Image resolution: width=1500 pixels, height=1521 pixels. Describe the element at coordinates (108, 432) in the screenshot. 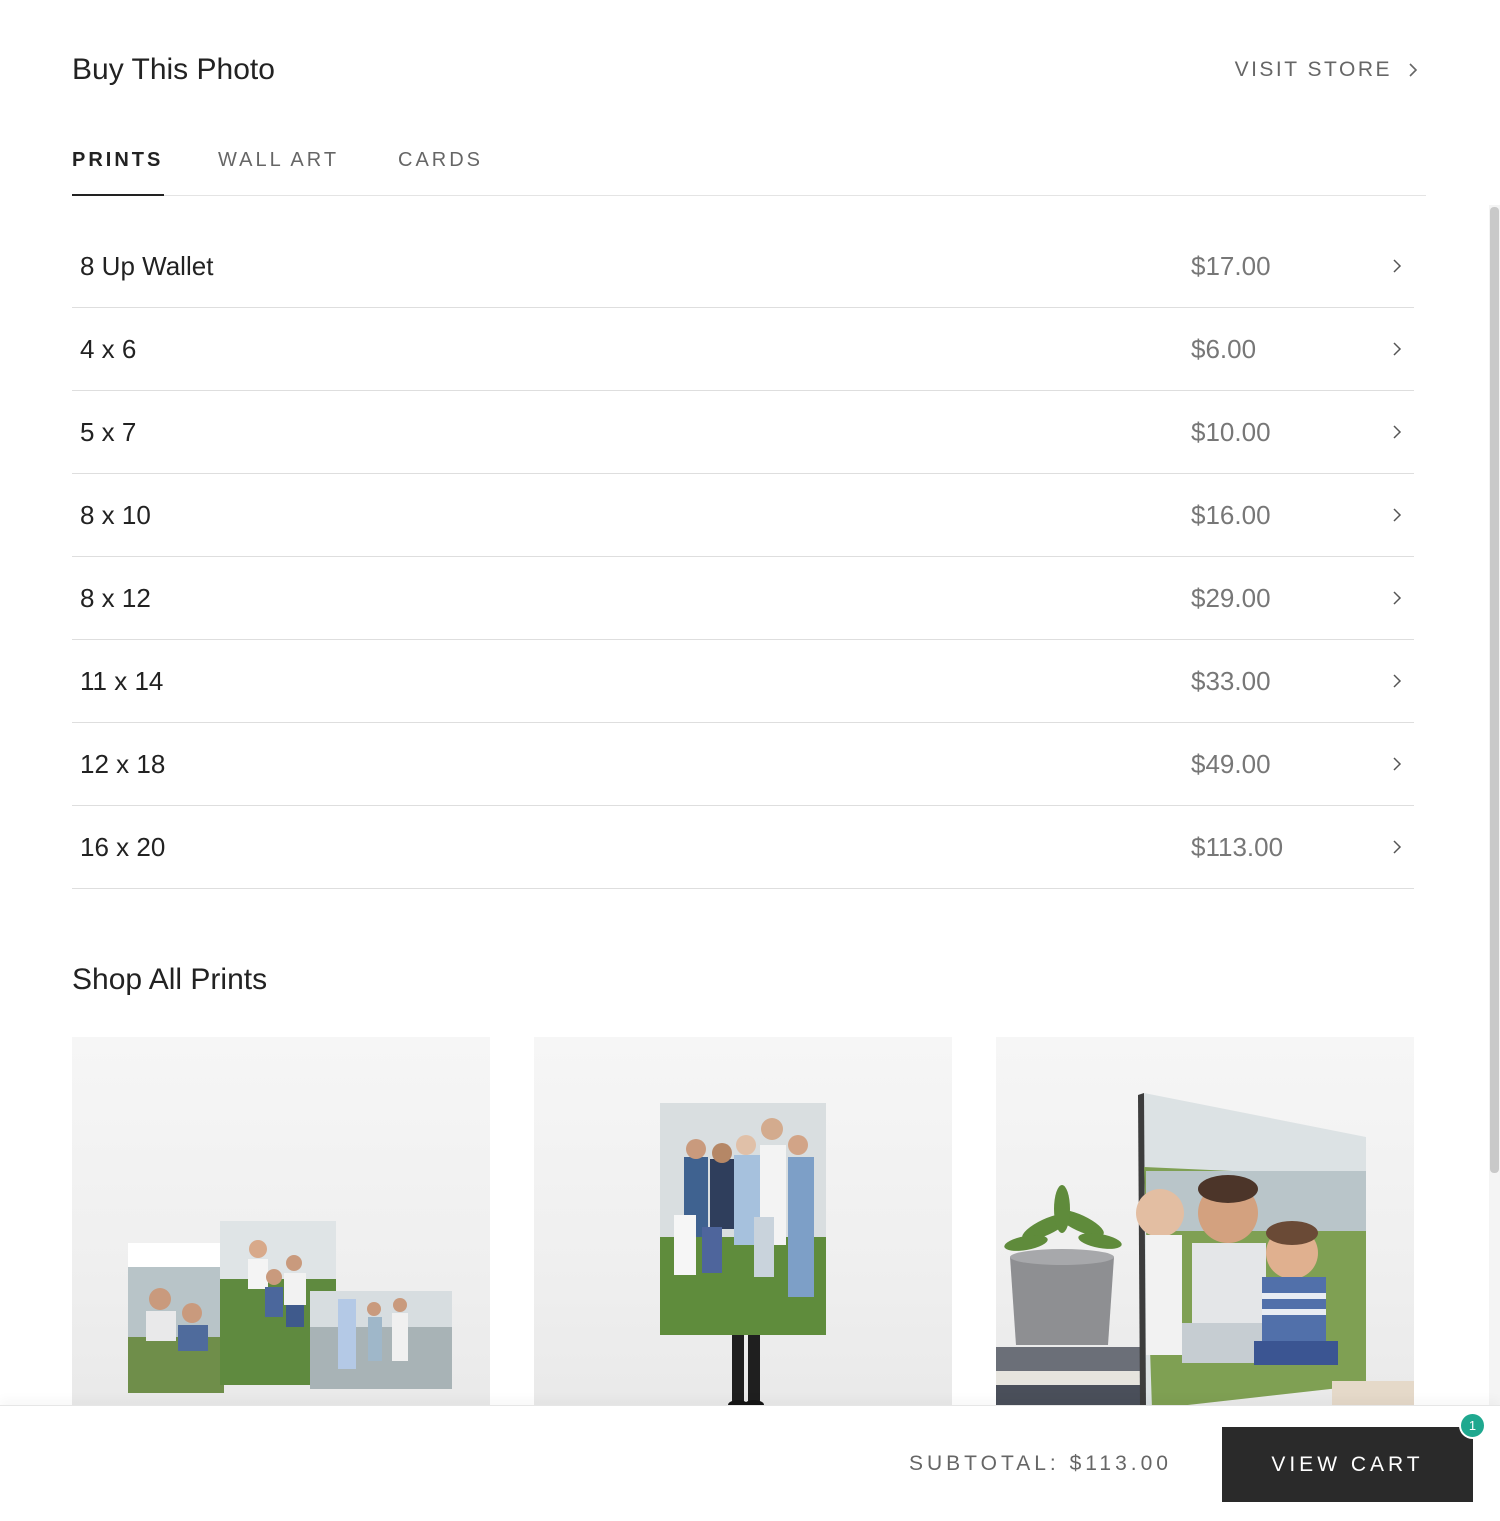

I see `product-name: 5 x 7` at that location.